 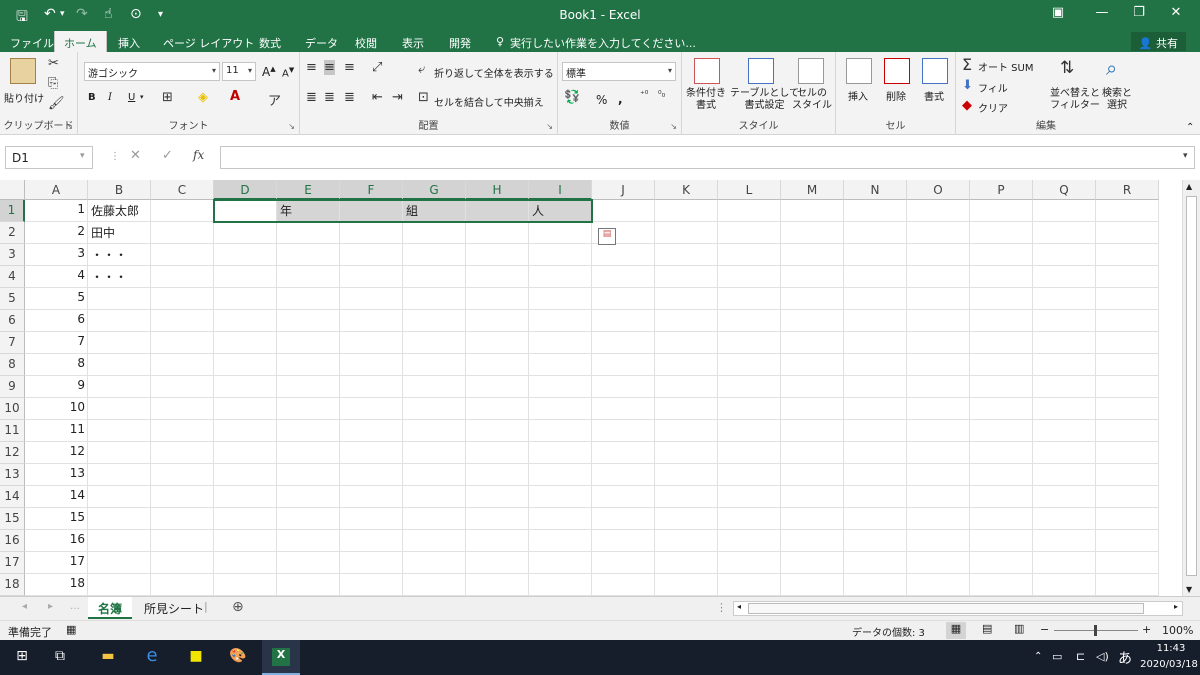 What do you see at coordinates (308, 343) in the screenshot?
I see `cell-E7` at bounding box center [308, 343].